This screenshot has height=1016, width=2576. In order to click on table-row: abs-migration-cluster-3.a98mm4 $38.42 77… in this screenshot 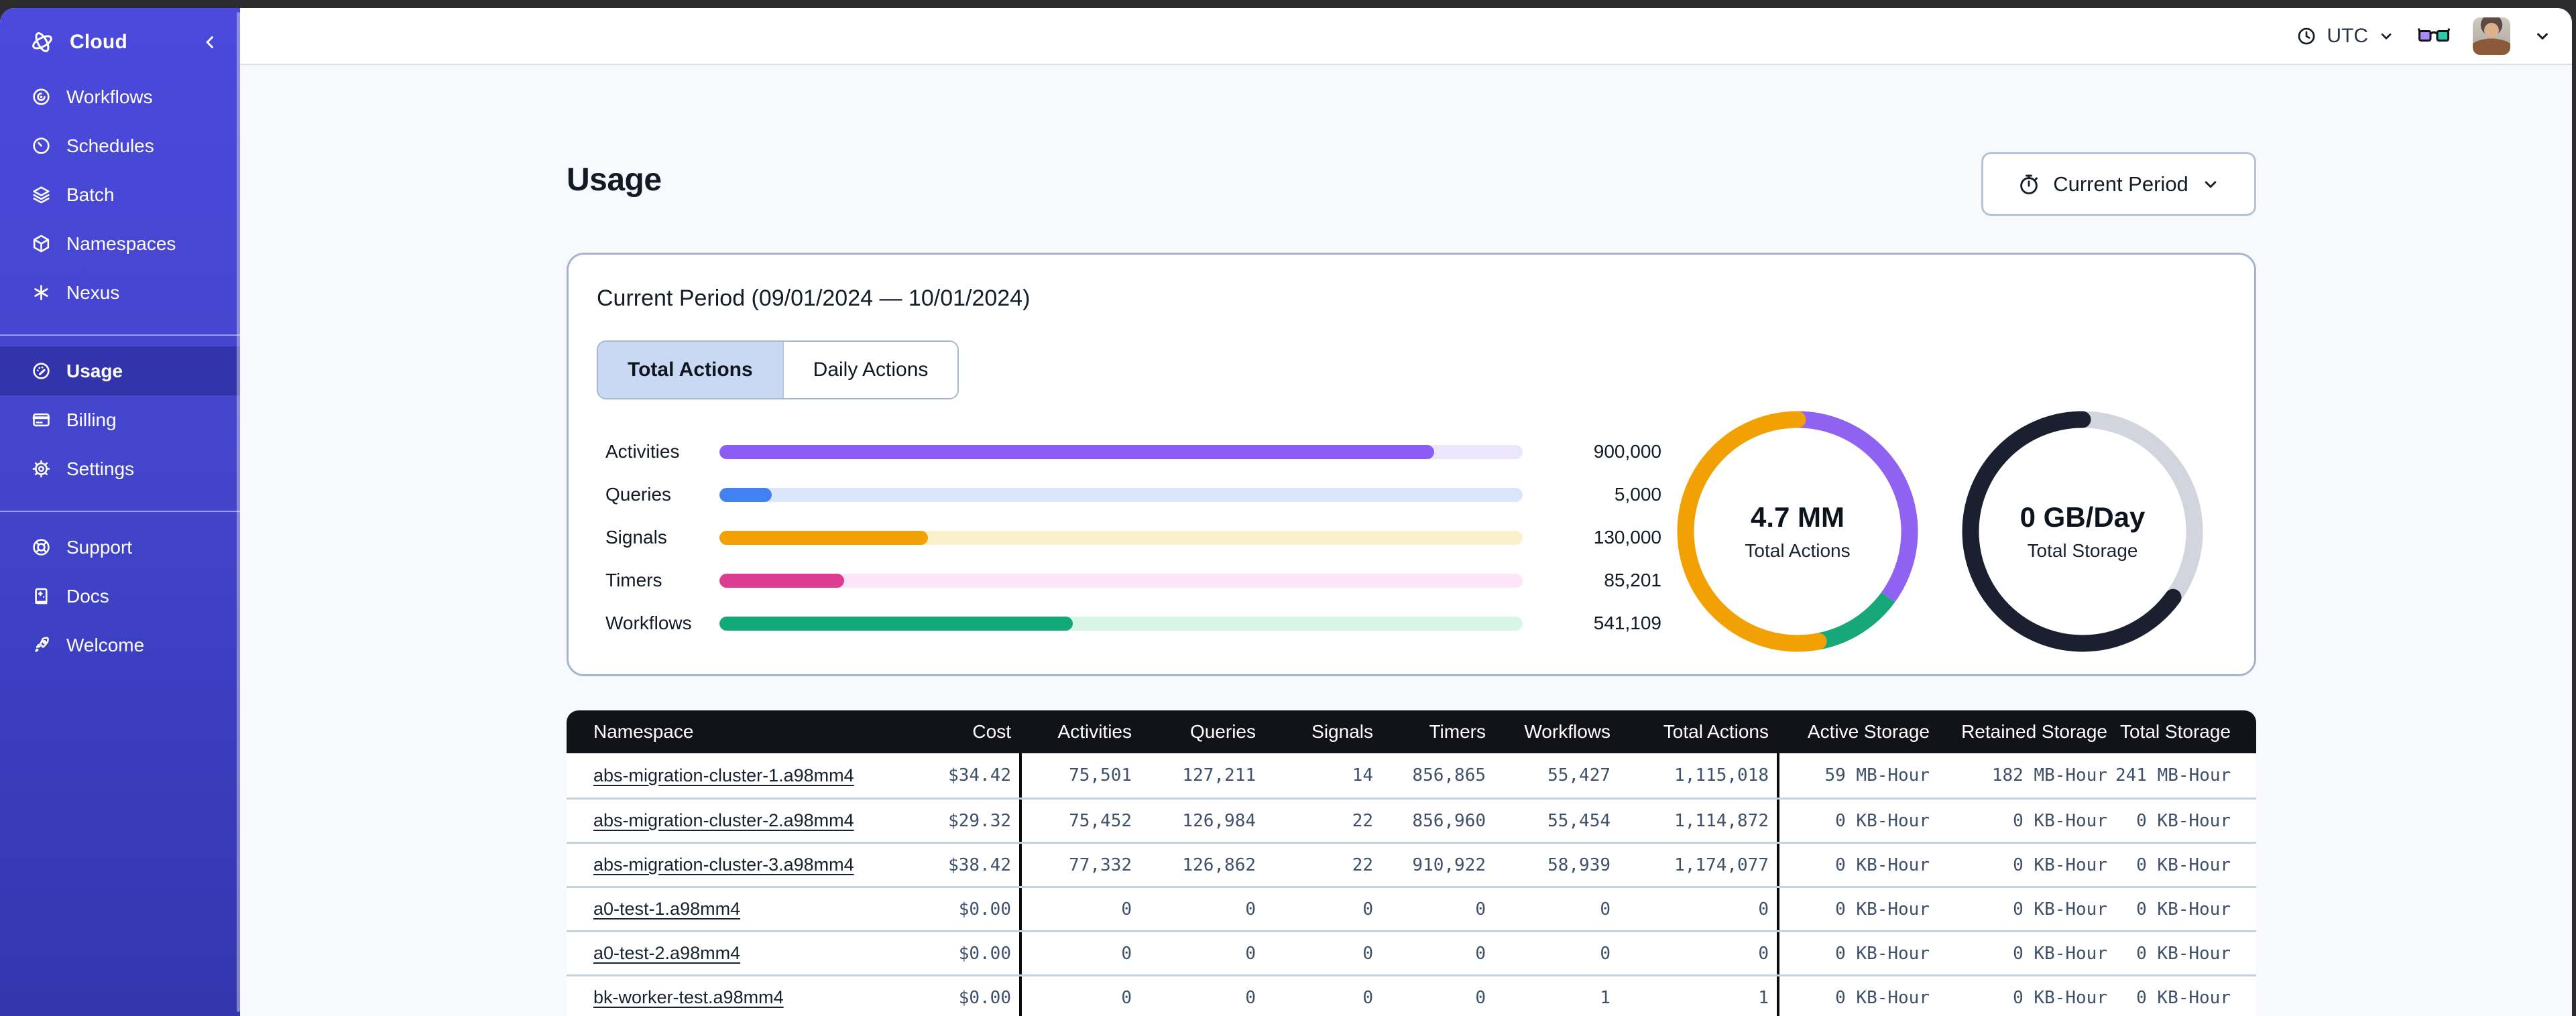, I will do `click(1411, 864)`.